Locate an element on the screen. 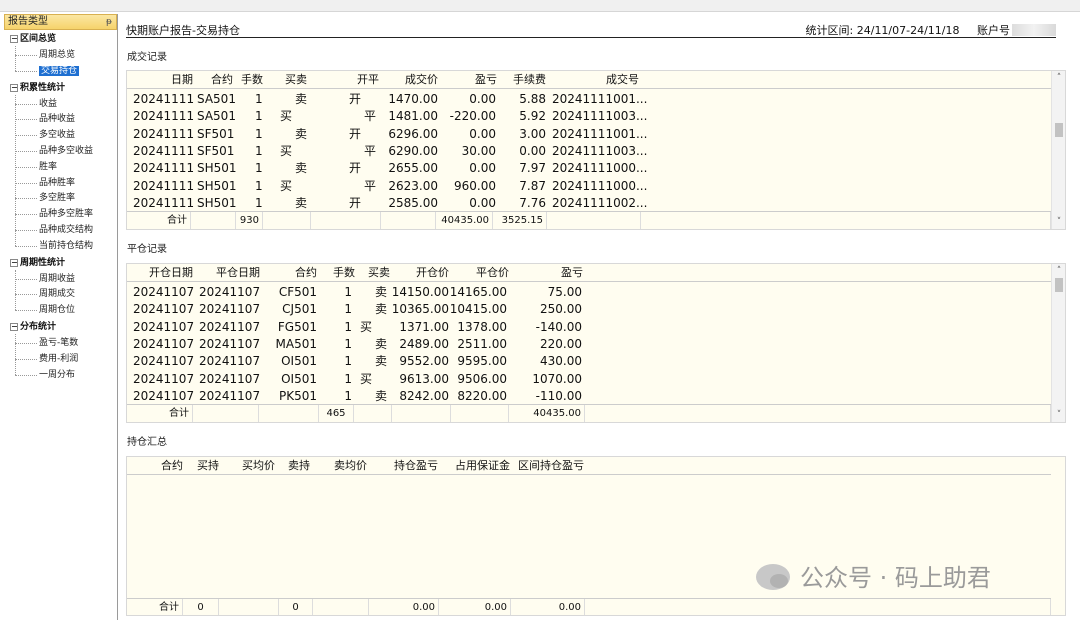  column-header: 卖均价 is located at coordinates (350, 465).